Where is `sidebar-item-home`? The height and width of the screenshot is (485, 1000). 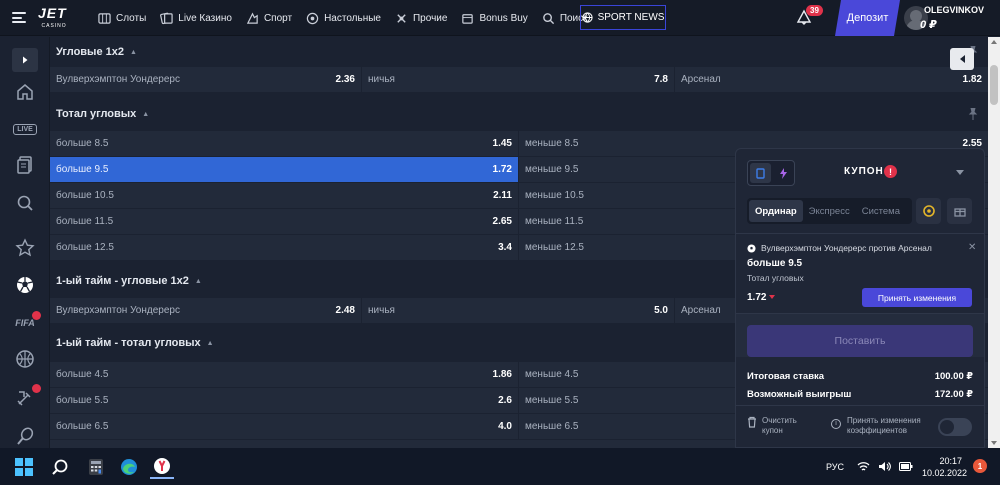
sidebar-item-home is located at coordinates (25, 92).